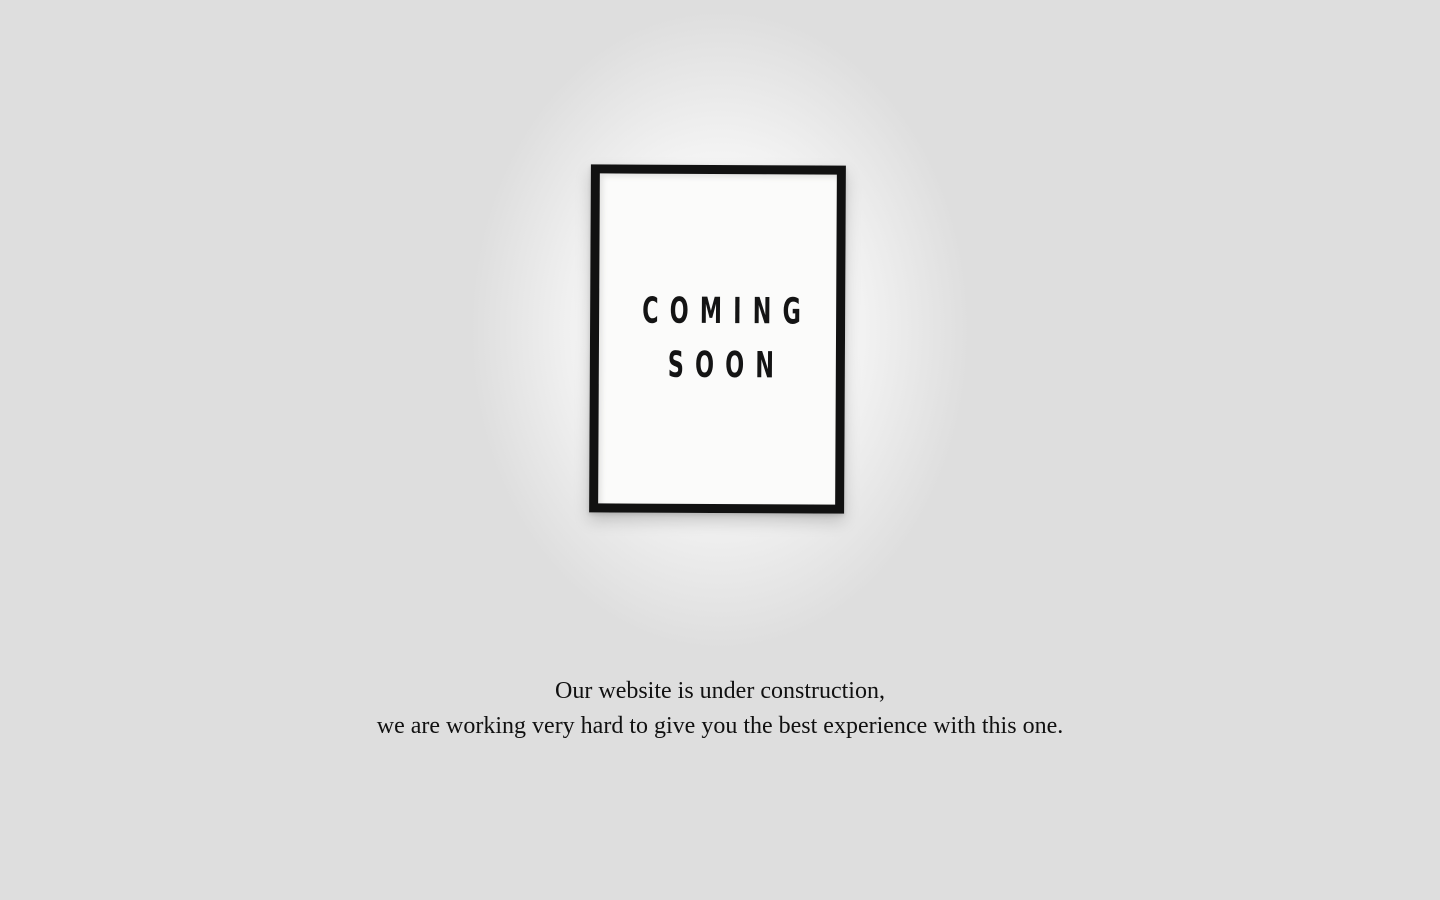 This screenshot has height=900, width=1440. Describe the element at coordinates (720, 691) in the screenshot. I see `construction-message-line-1: Our website is under construction,` at that location.